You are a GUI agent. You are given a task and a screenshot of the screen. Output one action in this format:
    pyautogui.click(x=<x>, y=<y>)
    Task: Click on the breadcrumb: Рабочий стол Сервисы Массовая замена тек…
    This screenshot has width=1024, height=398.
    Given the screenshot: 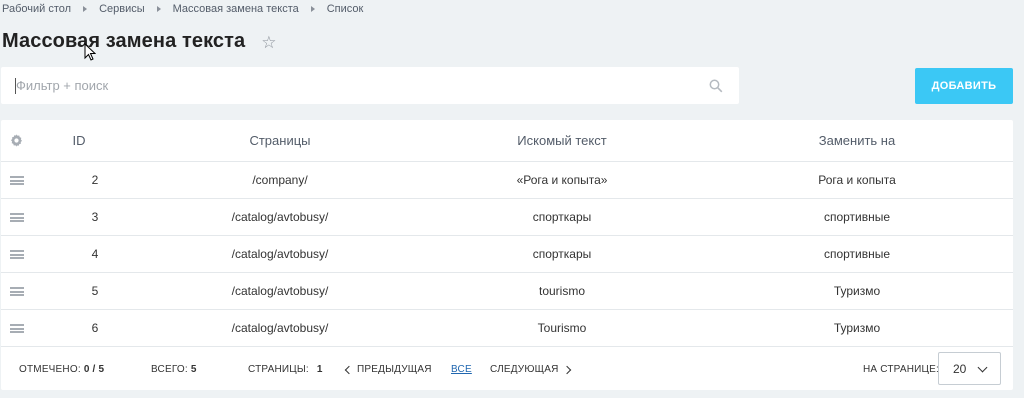 What is the action you would take?
    pyautogui.click(x=182, y=9)
    